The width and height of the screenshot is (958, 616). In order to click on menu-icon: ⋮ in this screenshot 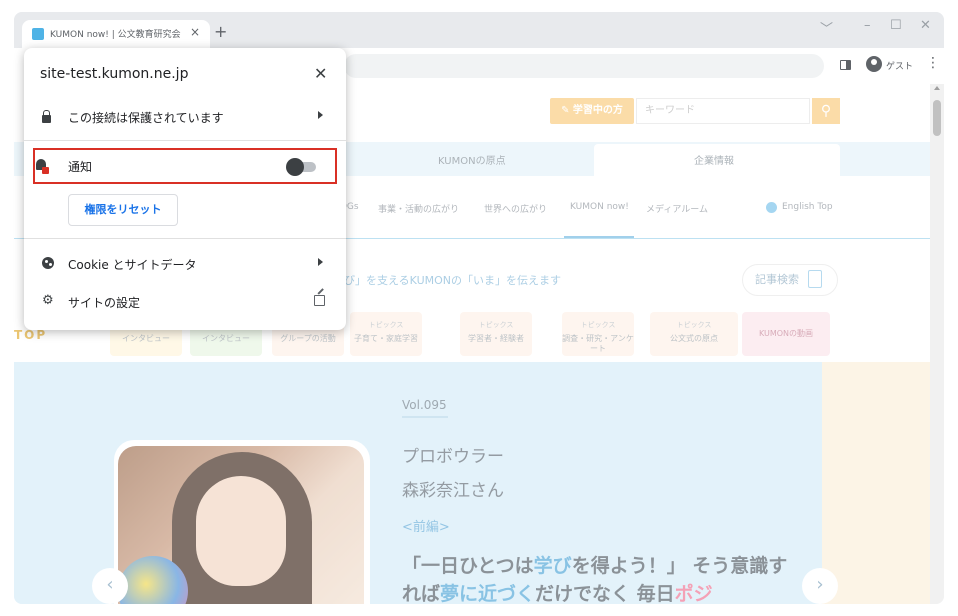, I will do `click(933, 63)`.